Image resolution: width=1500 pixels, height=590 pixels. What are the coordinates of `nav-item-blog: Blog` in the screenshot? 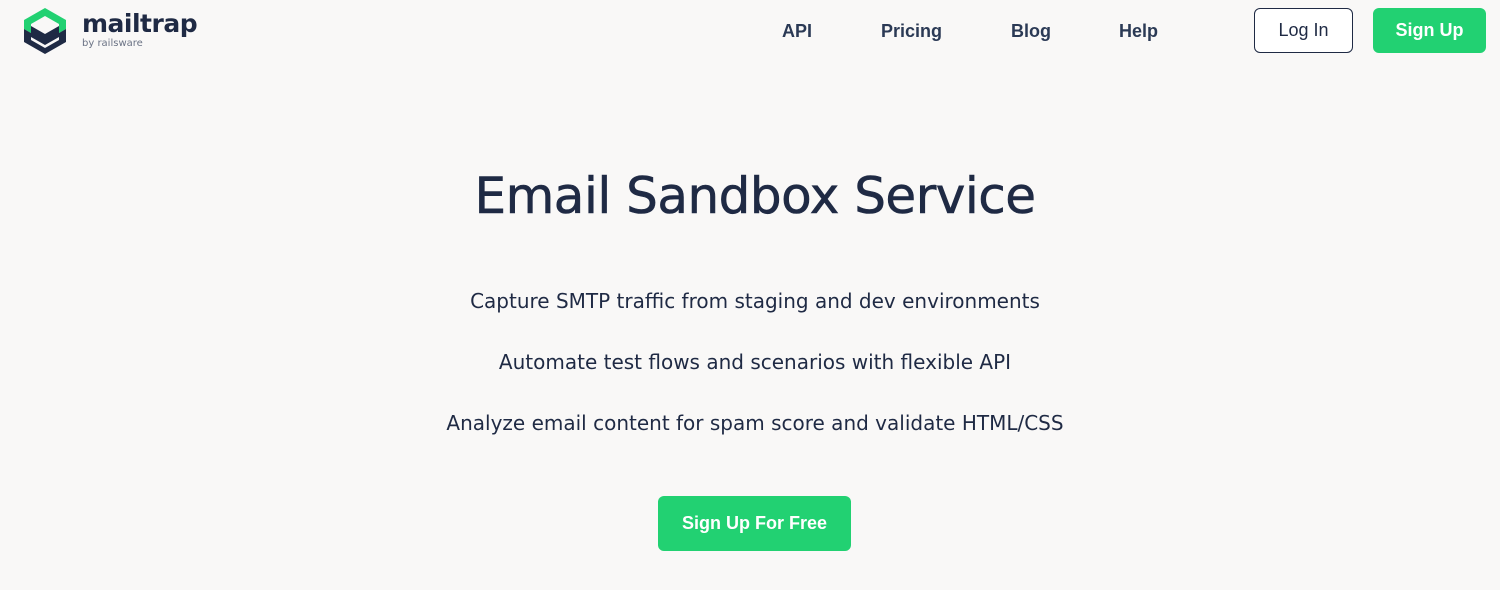 It's located at (1031, 31).